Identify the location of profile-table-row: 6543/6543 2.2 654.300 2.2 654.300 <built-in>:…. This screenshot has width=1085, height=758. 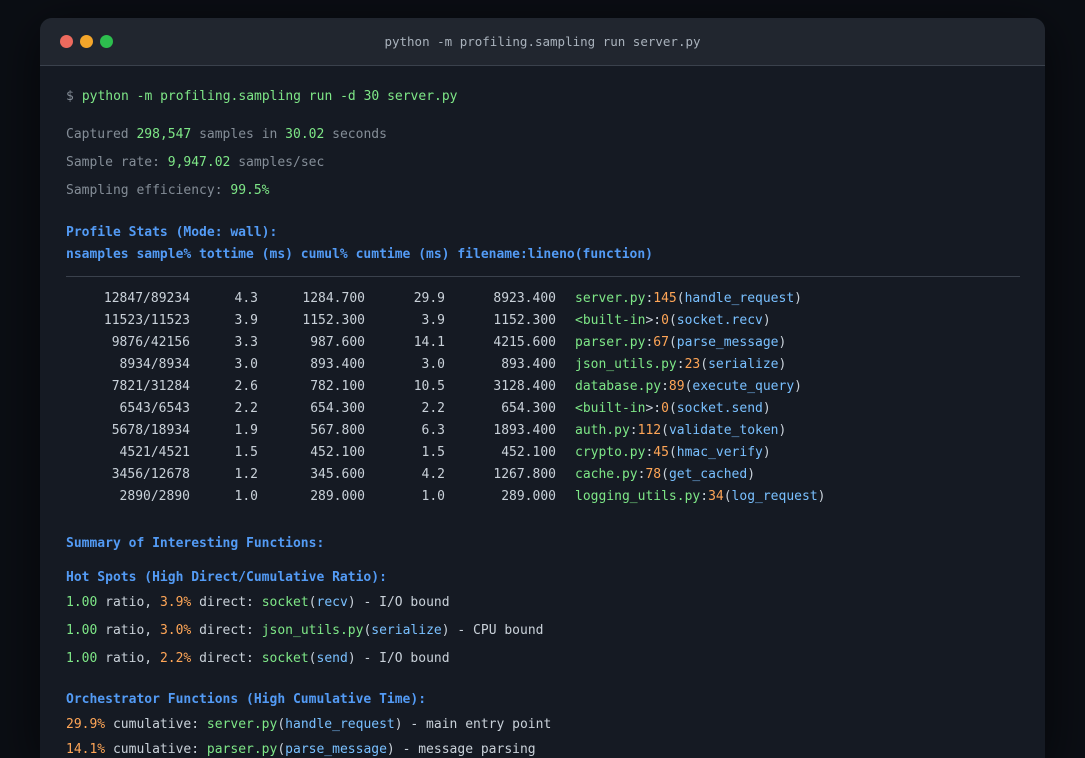
(543, 409).